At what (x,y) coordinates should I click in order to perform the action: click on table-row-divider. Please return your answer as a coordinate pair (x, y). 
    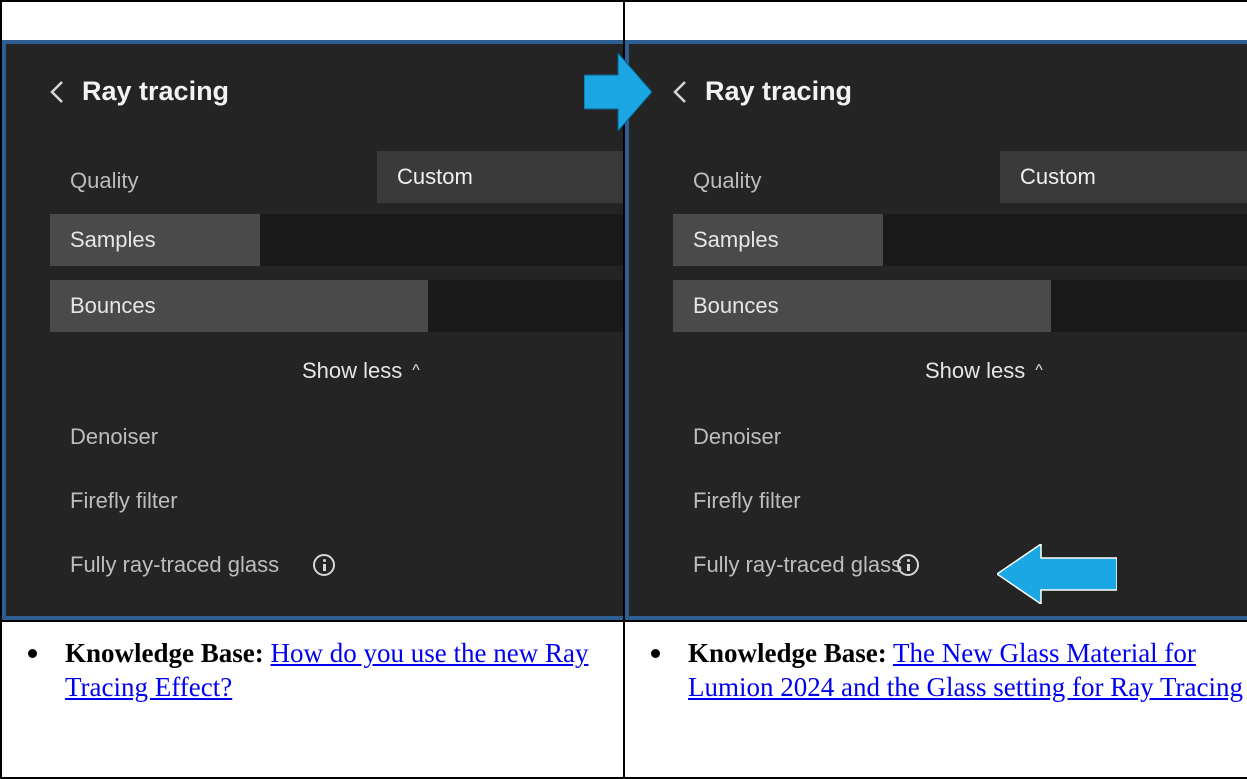
    Looking at the image, I should click on (623, 621).